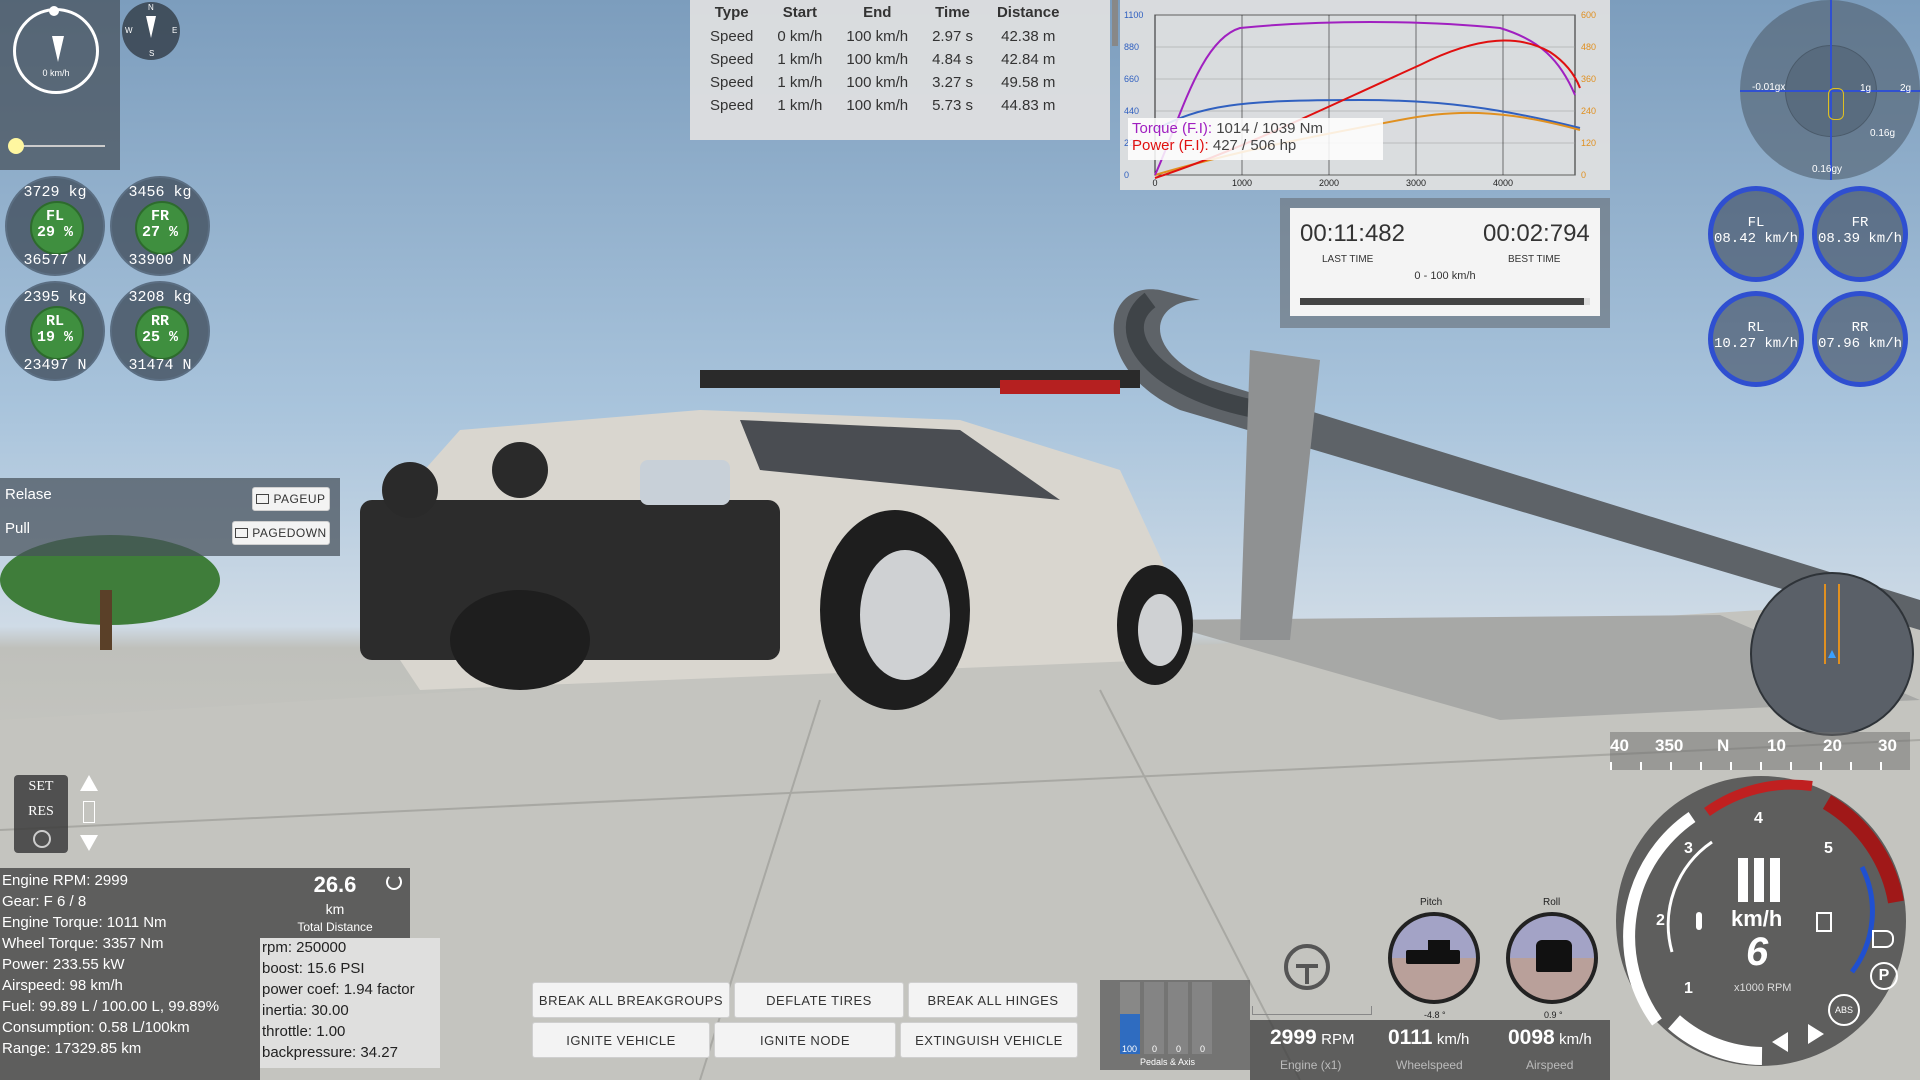 The image size is (1920, 1080). What do you see at coordinates (160, 365) in the screenshot?
I see `wheel-force: 31474 N` at bounding box center [160, 365].